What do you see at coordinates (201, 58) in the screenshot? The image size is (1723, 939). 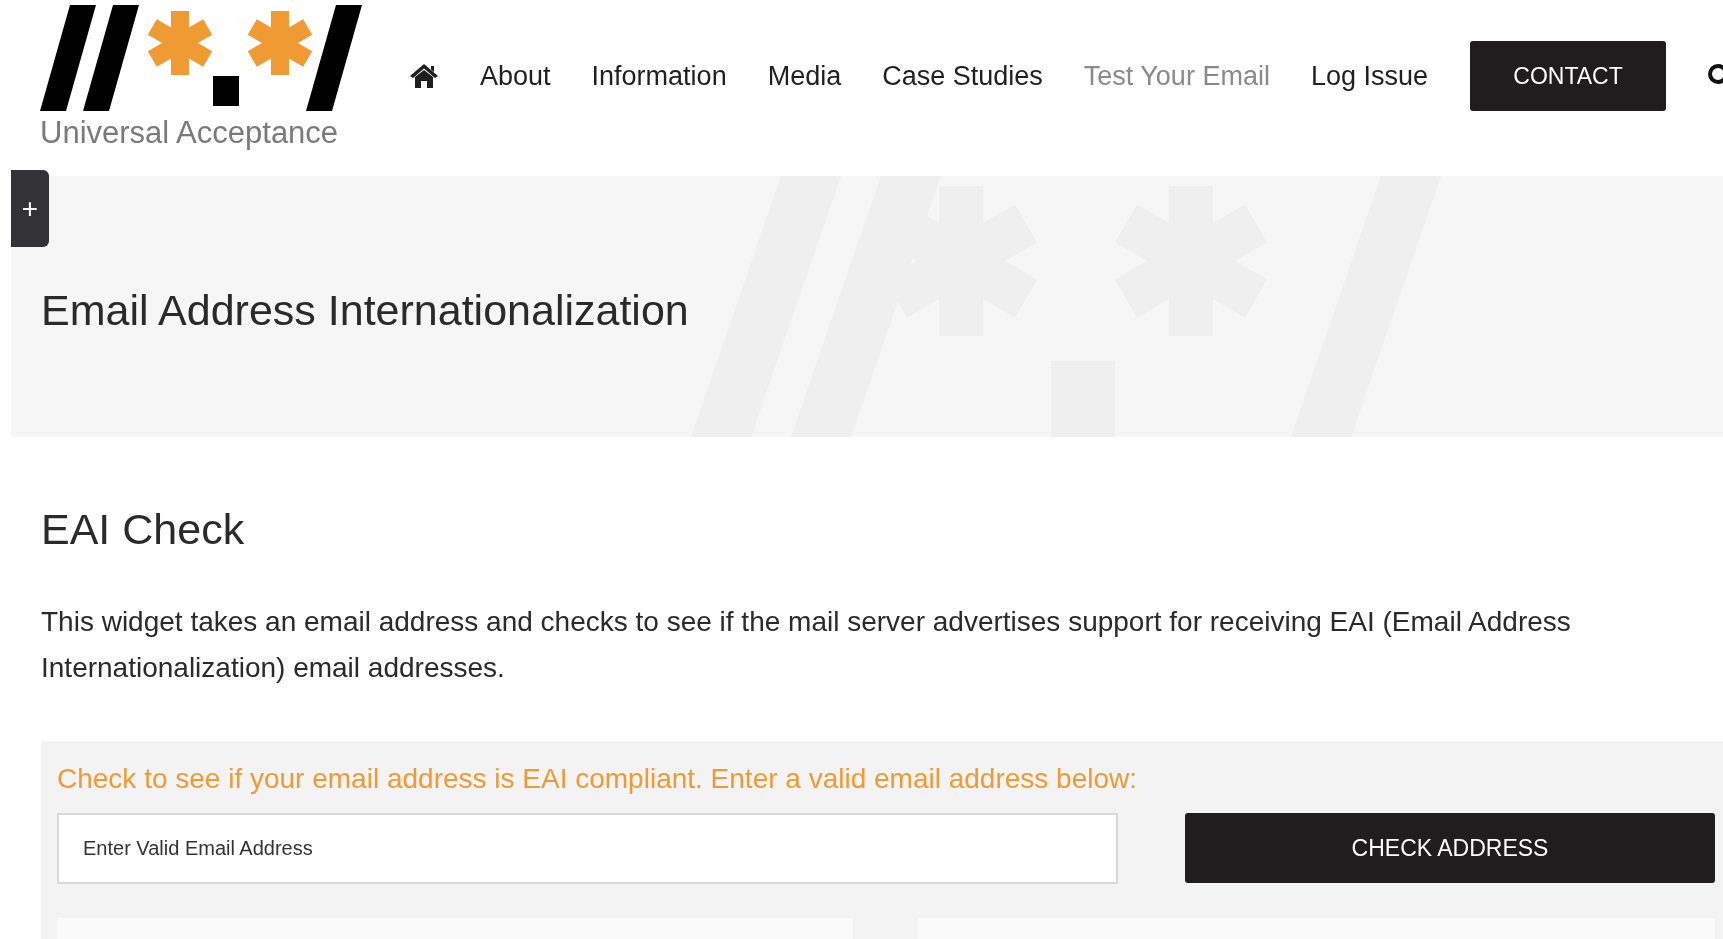 I see `logo-icon` at bounding box center [201, 58].